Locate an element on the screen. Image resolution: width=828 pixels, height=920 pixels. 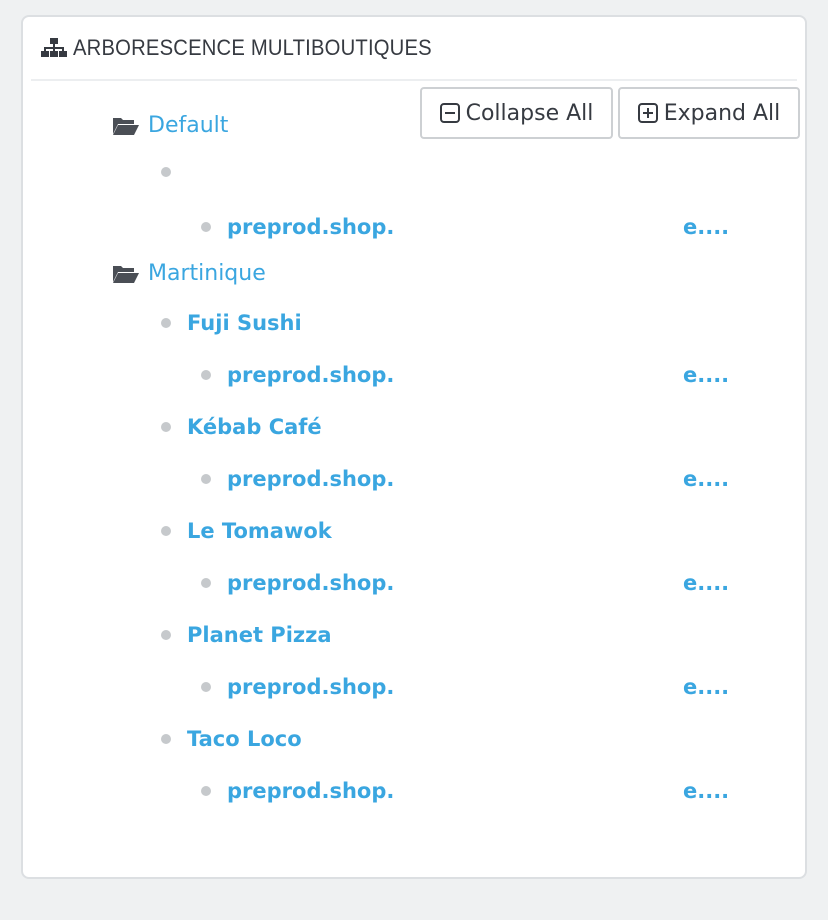
collapse-all-button: Collapse All is located at coordinates (516, 113).